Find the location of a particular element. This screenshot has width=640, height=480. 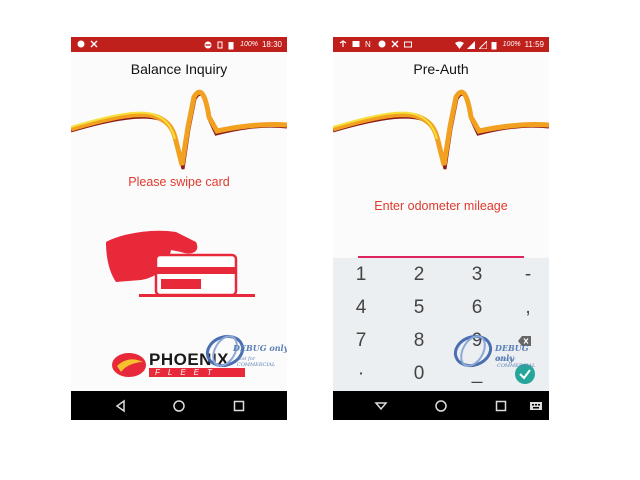

network-icon is located at coordinates (343, 44).